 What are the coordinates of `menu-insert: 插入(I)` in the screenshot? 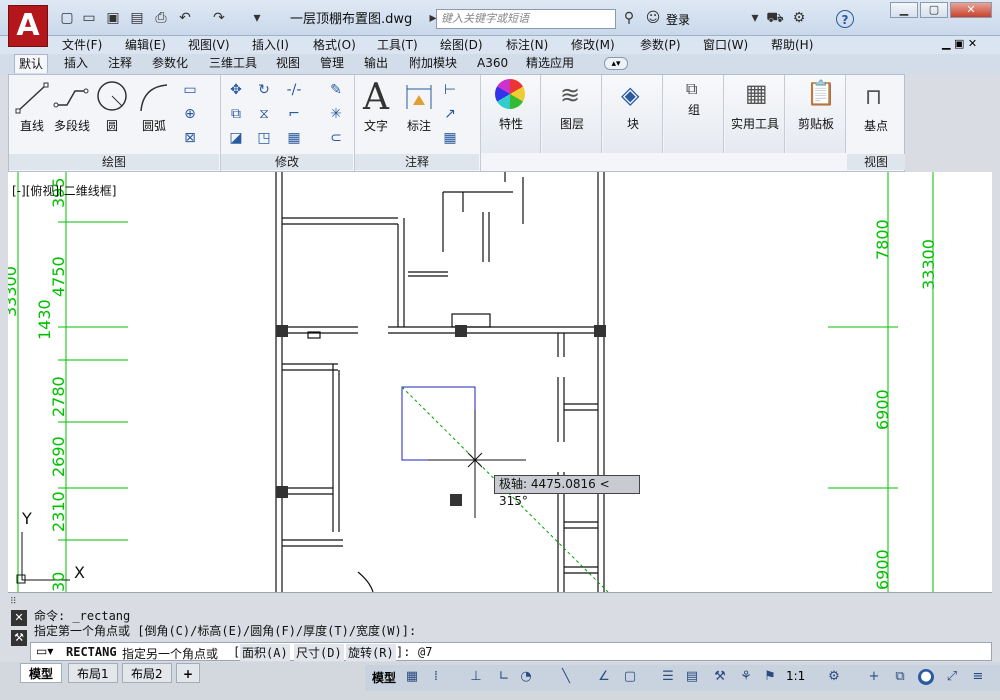 It's located at (270, 45).